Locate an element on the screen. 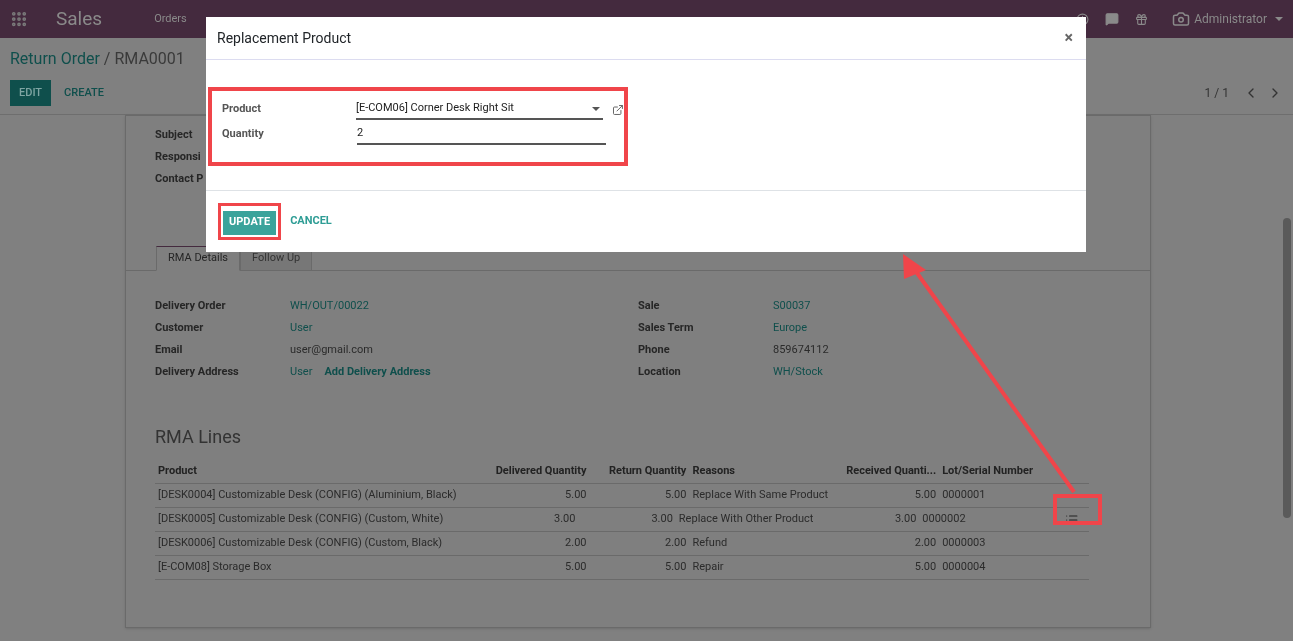 The height and width of the screenshot is (641, 1293). gift-icon is located at coordinates (1142, 19).